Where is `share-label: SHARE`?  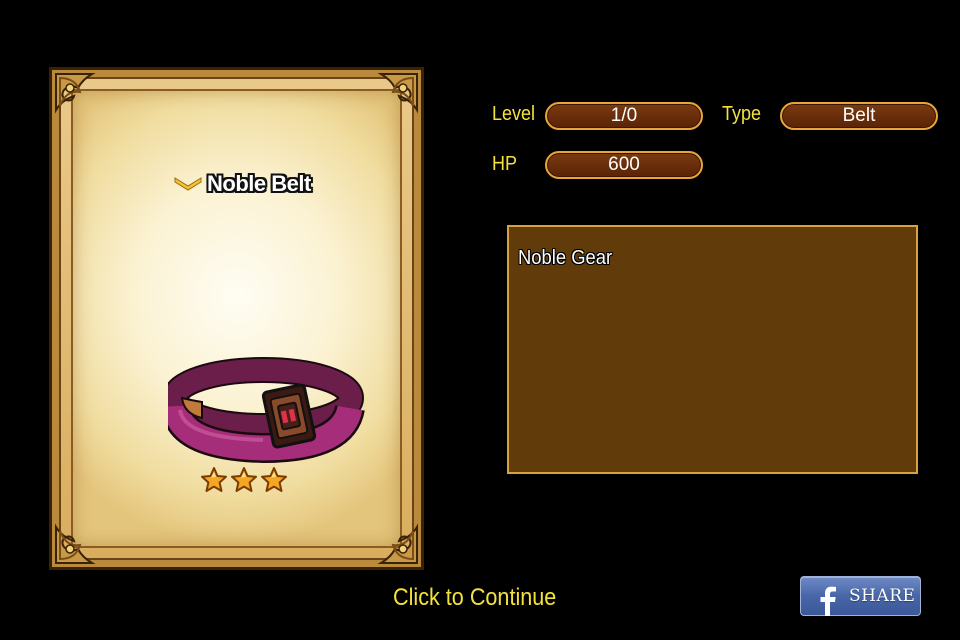
share-label: SHARE is located at coordinates (882, 596).